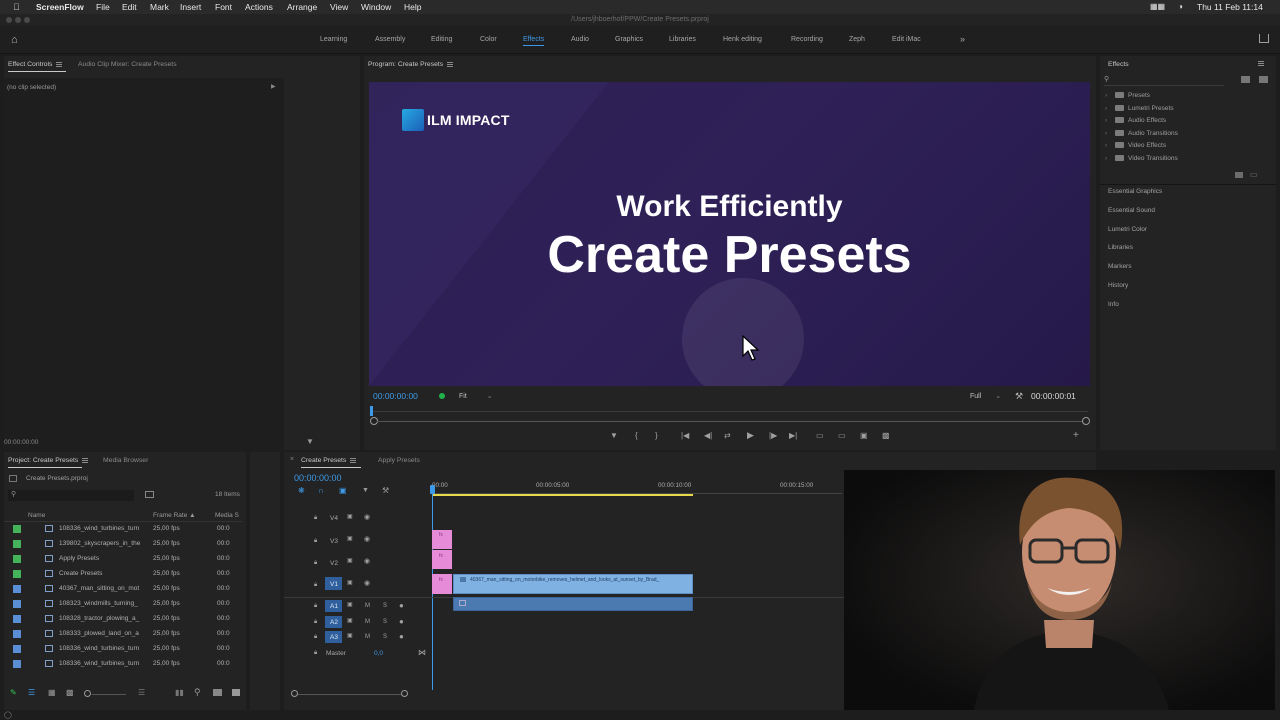 This screenshot has width=1280, height=720. What do you see at coordinates (441, 39) in the screenshot?
I see `workspace-tab-editing: Editing` at bounding box center [441, 39].